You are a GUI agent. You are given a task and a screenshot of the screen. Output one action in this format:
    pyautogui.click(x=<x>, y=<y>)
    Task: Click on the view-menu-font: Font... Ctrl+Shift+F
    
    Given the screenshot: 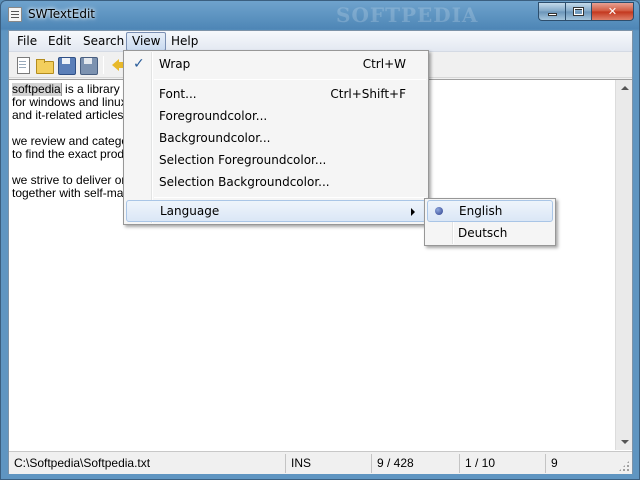 What is the action you would take?
    pyautogui.click(x=276, y=94)
    